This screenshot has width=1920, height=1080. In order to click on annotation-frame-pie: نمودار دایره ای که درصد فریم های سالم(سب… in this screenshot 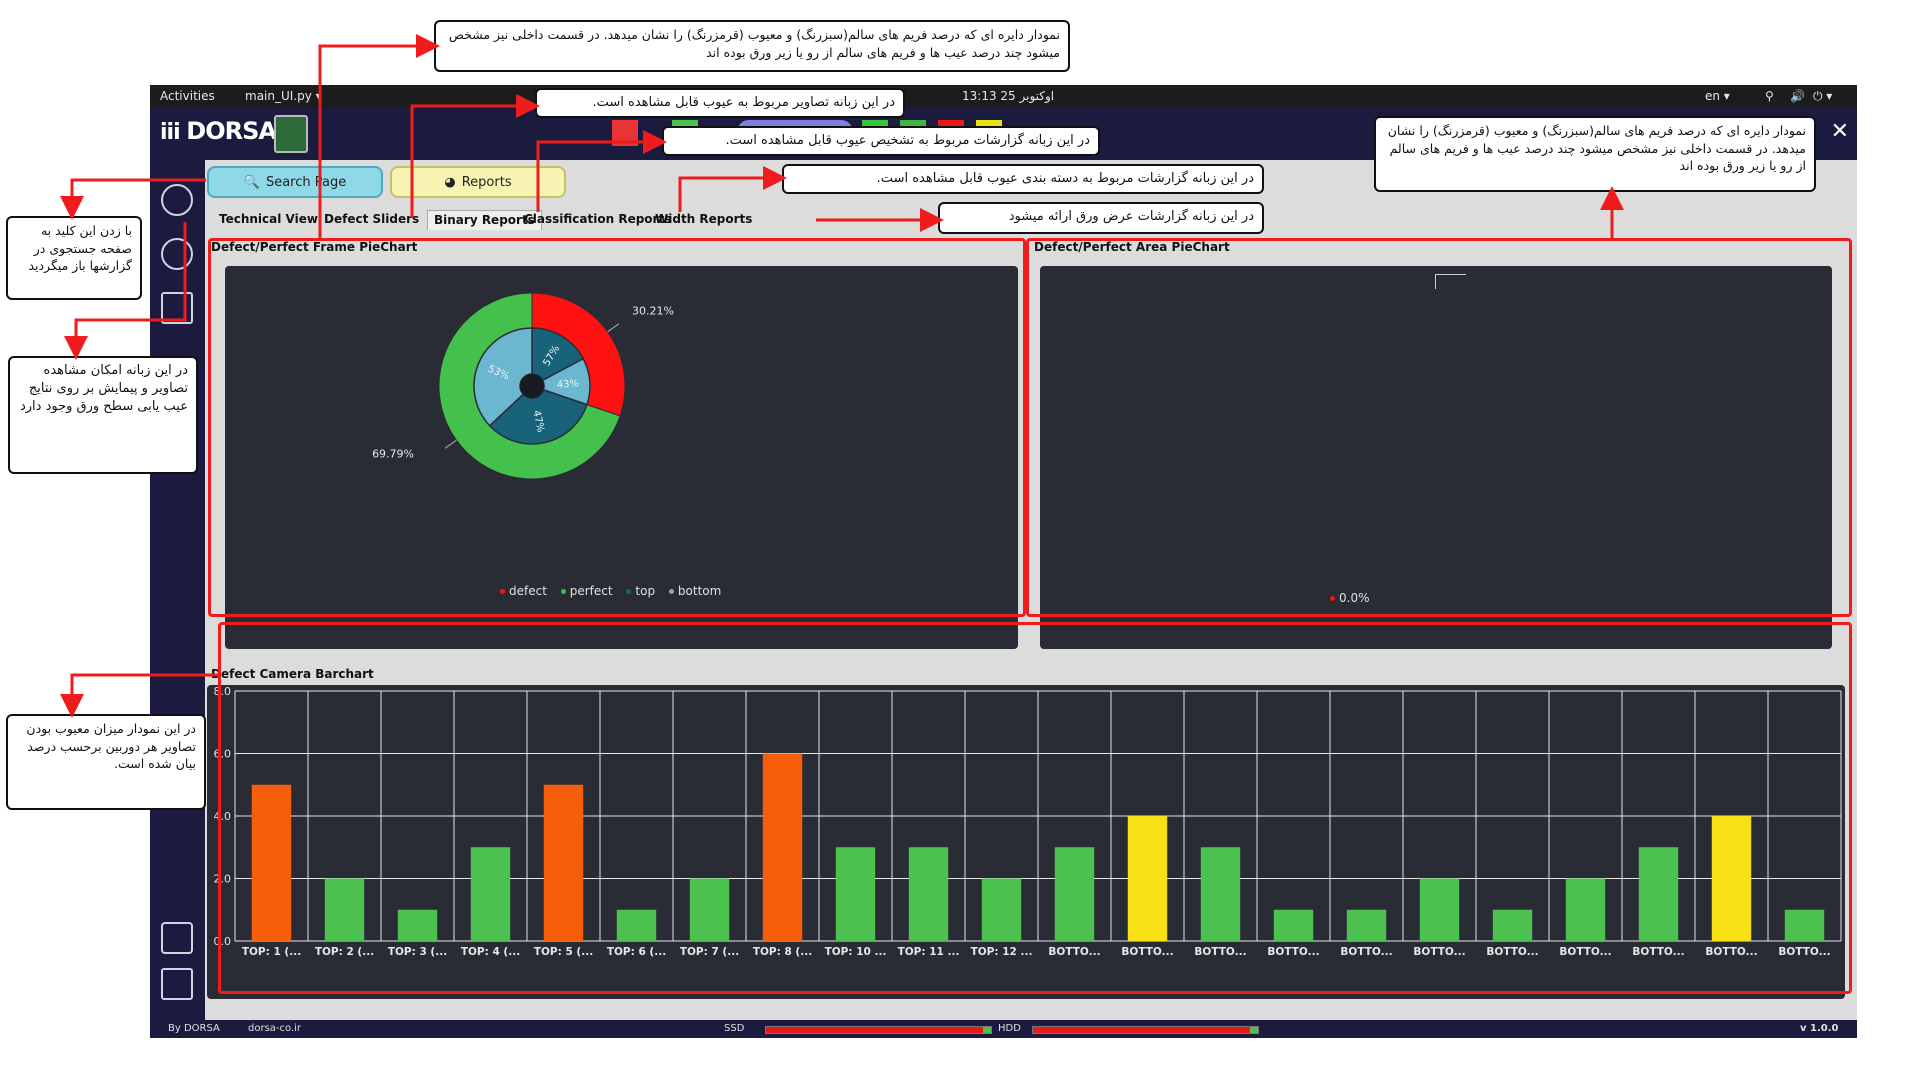, I will do `click(752, 46)`.